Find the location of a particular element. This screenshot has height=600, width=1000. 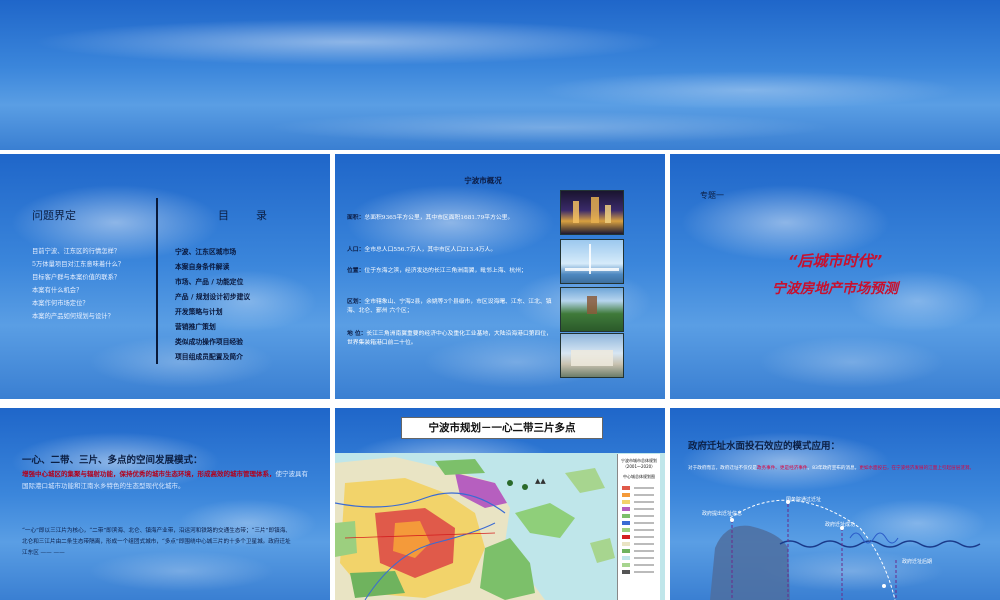

question-item: 目标客户群与本案价值的联系？ is located at coordinates (76, 277).